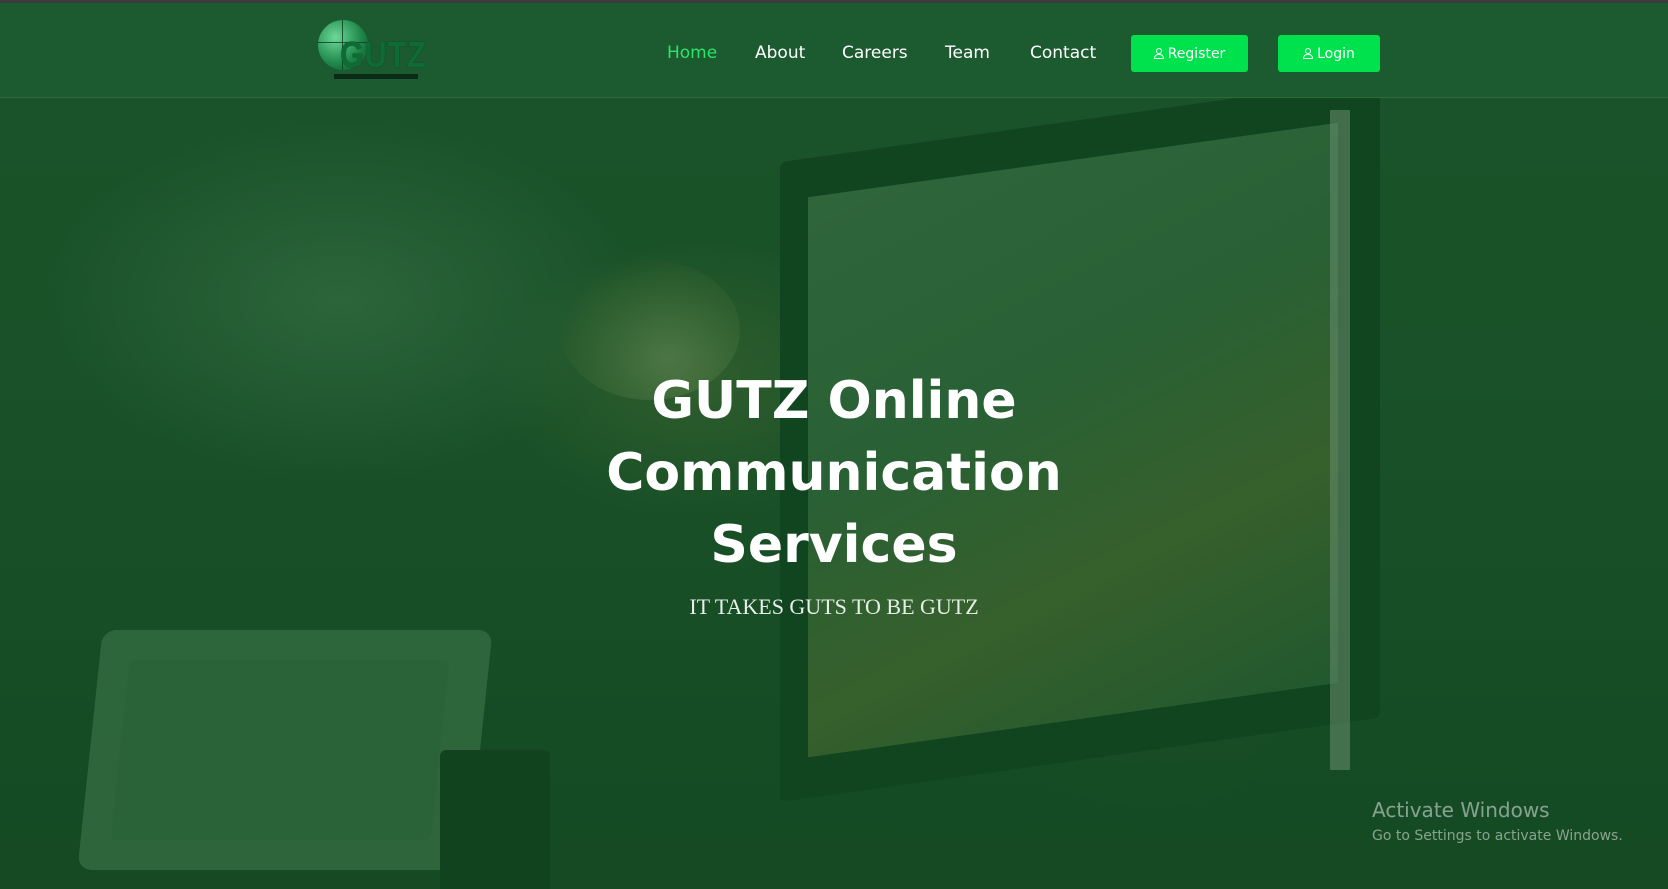 The height and width of the screenshot is (889, 1668). I want to click on logo-text: GUTZ, so click(383, 54).